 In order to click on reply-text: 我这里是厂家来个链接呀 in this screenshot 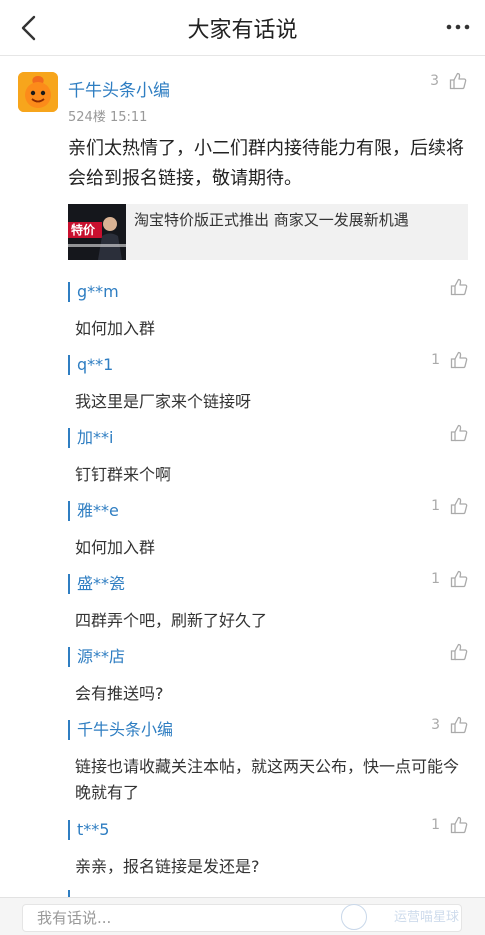, I will do `click(163, 401)`.